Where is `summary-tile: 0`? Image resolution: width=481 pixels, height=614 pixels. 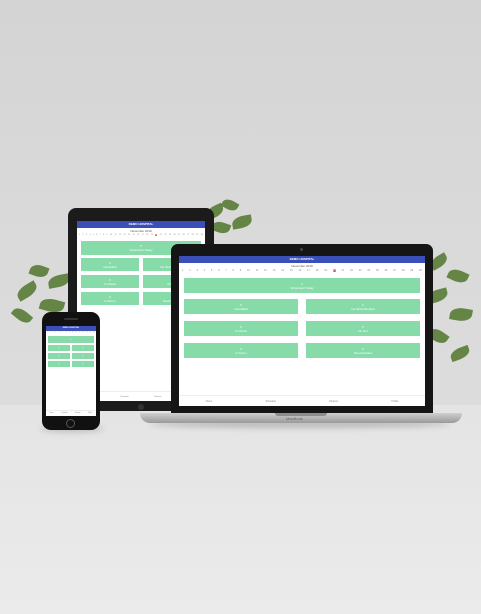 summary-tile: 0 is located at coordinates (71, 339).